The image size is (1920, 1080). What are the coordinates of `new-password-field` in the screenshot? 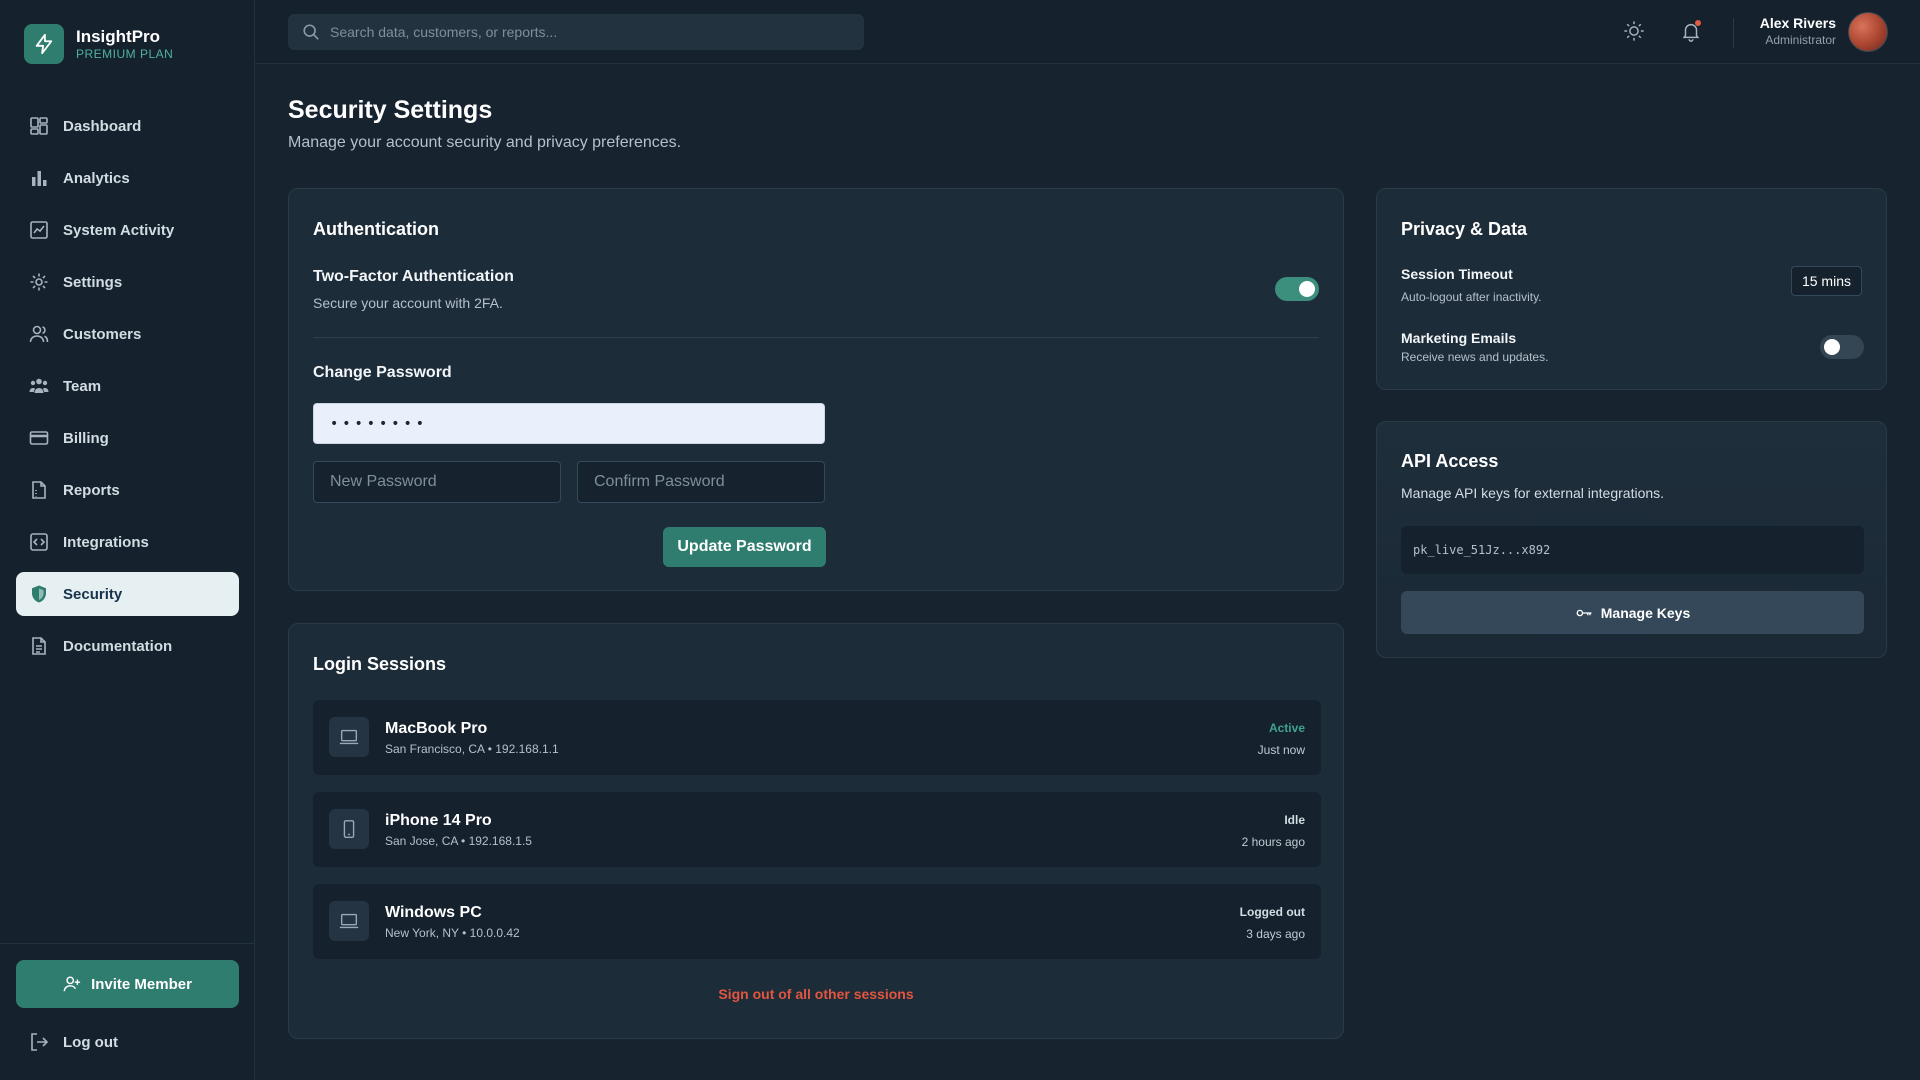 It's located at (437, 482).